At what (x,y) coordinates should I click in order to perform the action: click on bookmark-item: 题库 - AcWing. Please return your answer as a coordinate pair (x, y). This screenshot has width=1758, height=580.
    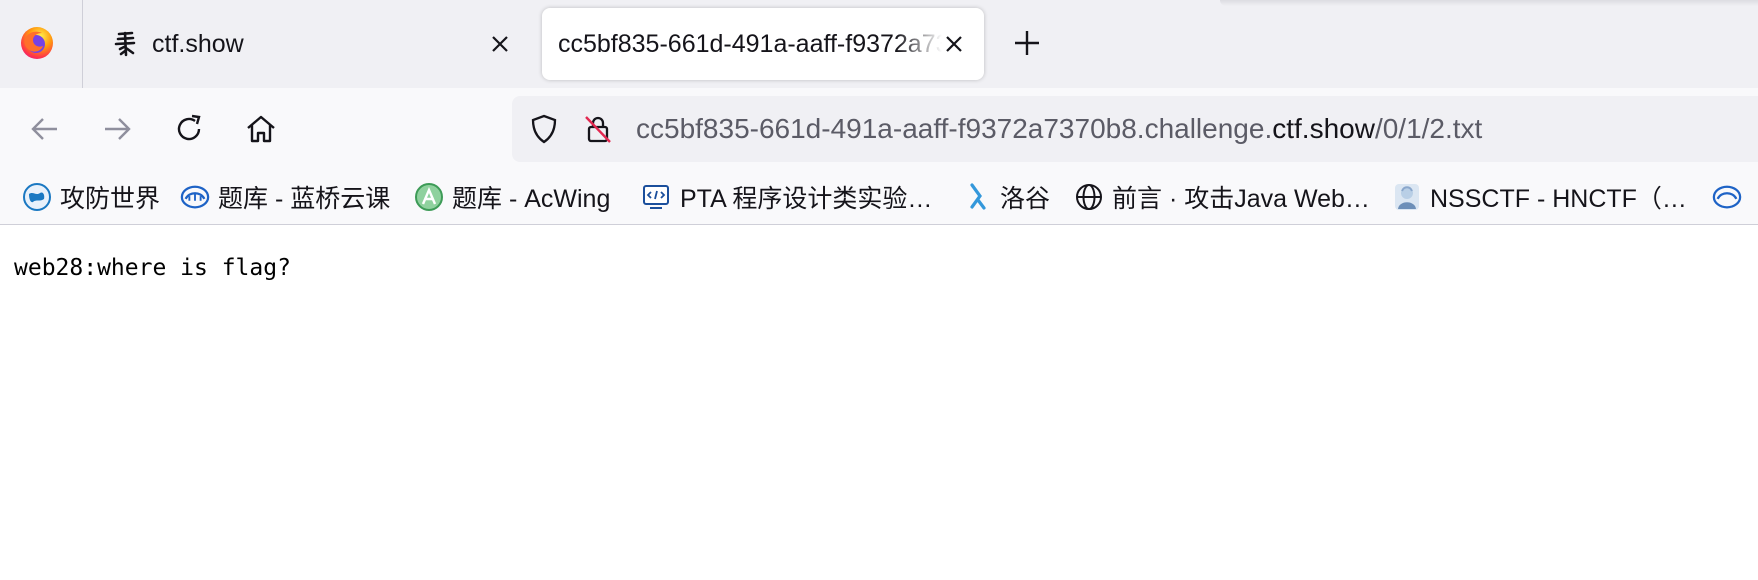
    Looking at the image, I should click on (512, 197).